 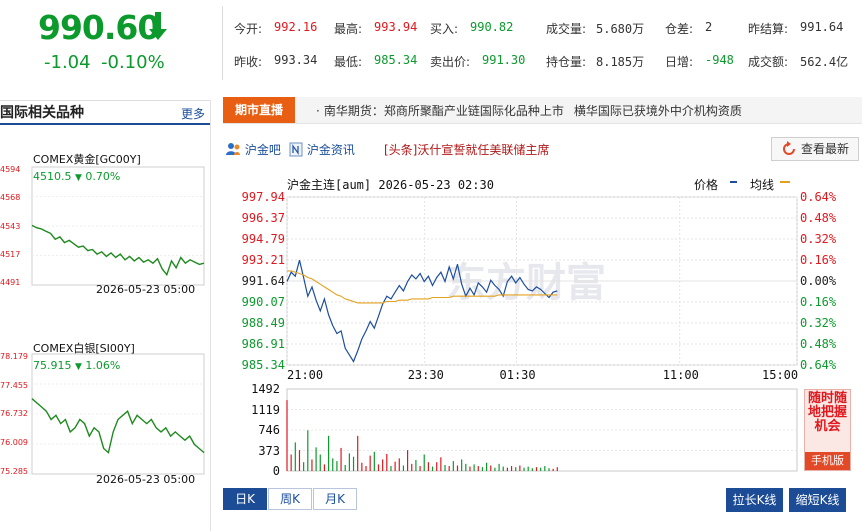 I want to click on sidebar-title-rule, so click(x=105, y=124).